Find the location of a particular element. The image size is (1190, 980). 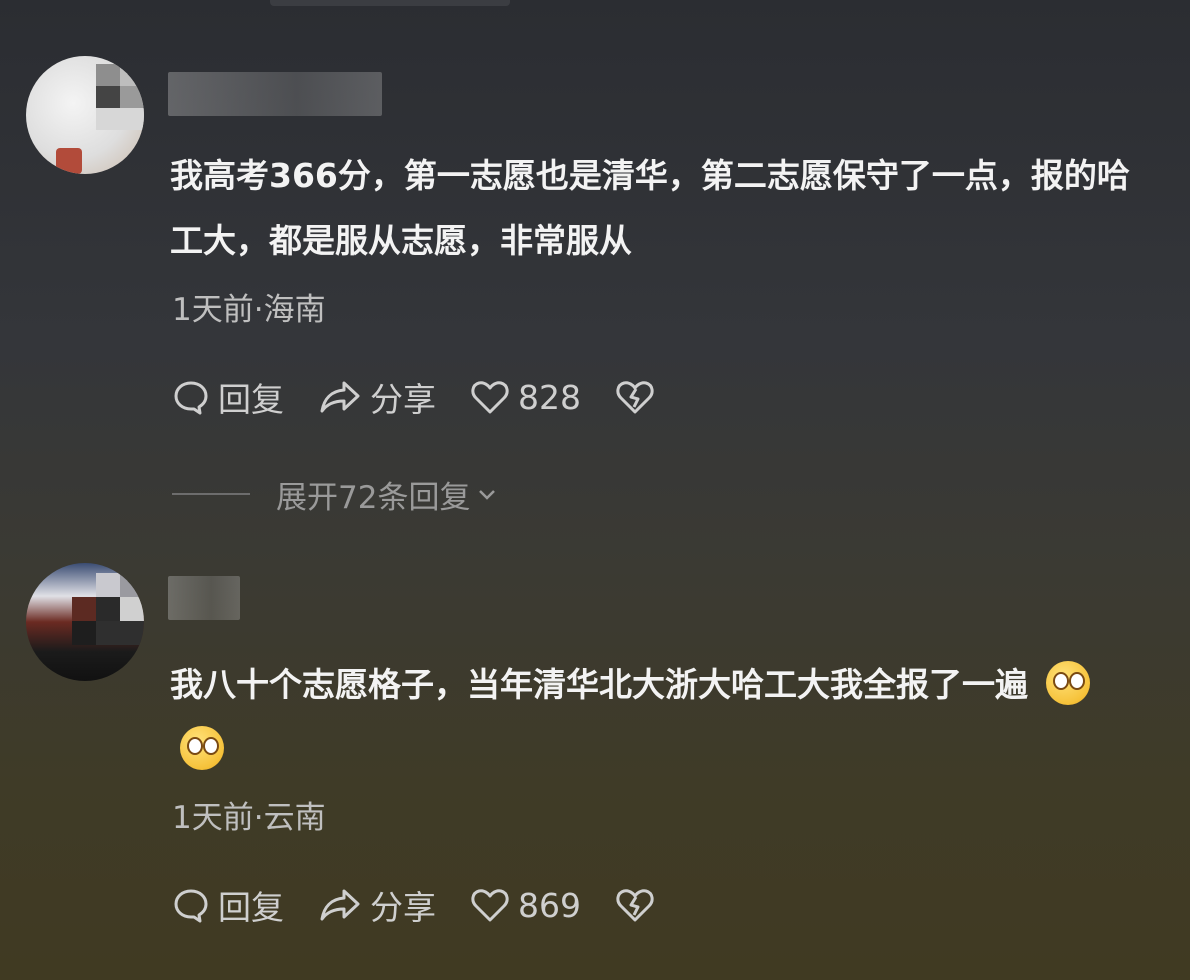

heart-icon is located at coordinates (490, 905).